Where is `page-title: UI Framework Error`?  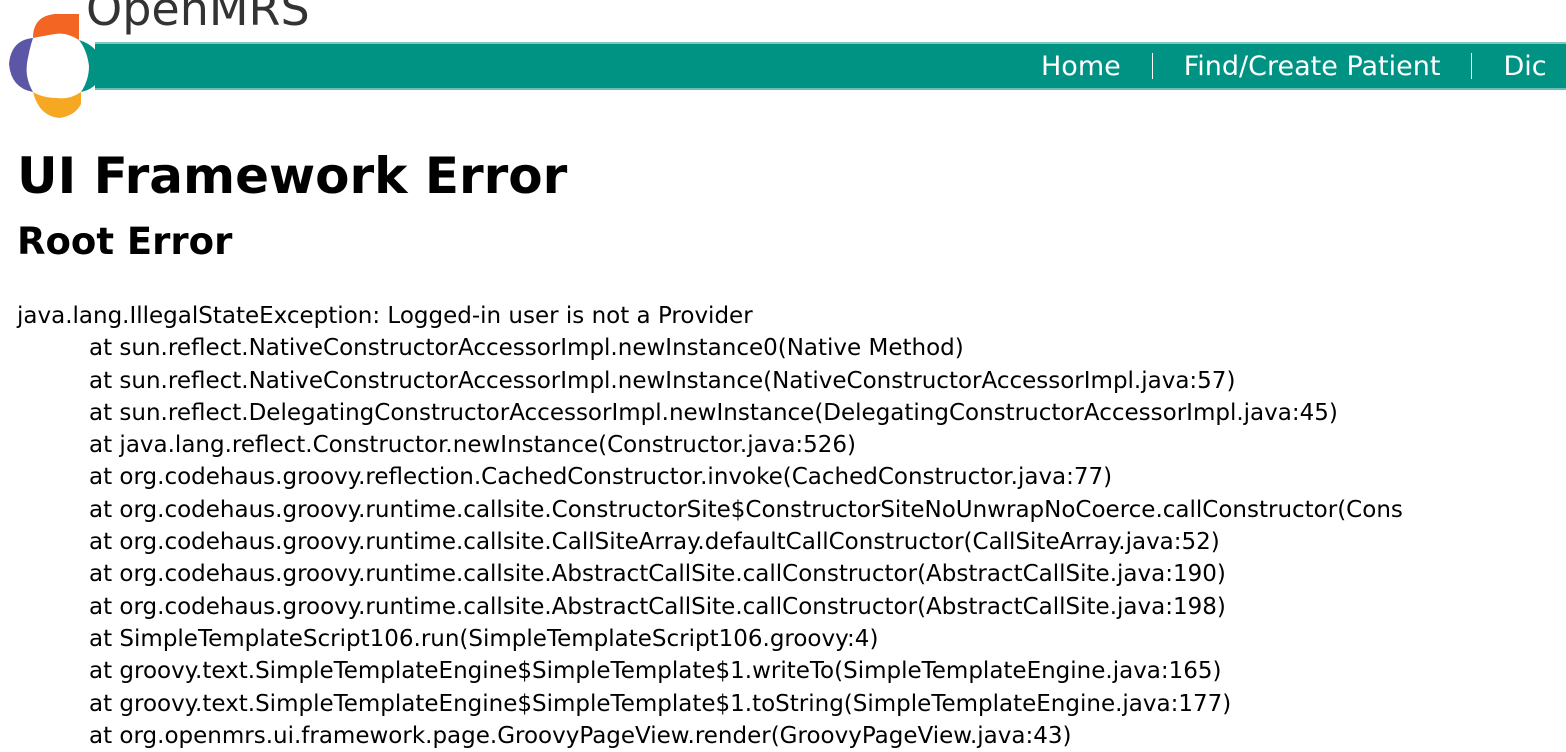 page-title: UI Framework Error is located at coordinates (292, 176).